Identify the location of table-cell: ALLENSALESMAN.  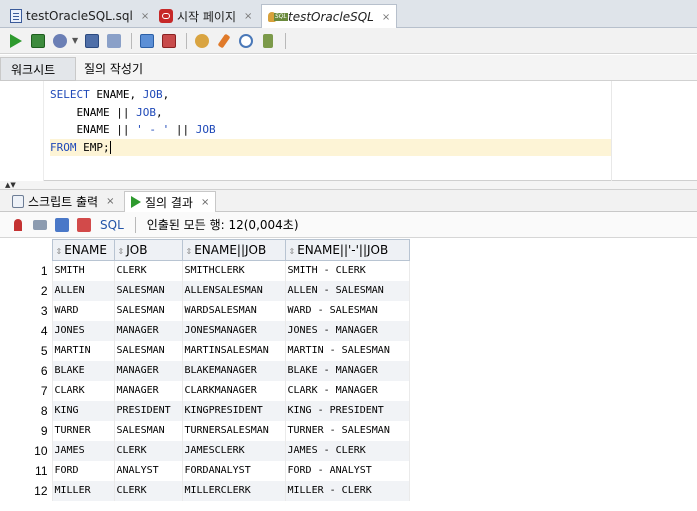
(233, 290).